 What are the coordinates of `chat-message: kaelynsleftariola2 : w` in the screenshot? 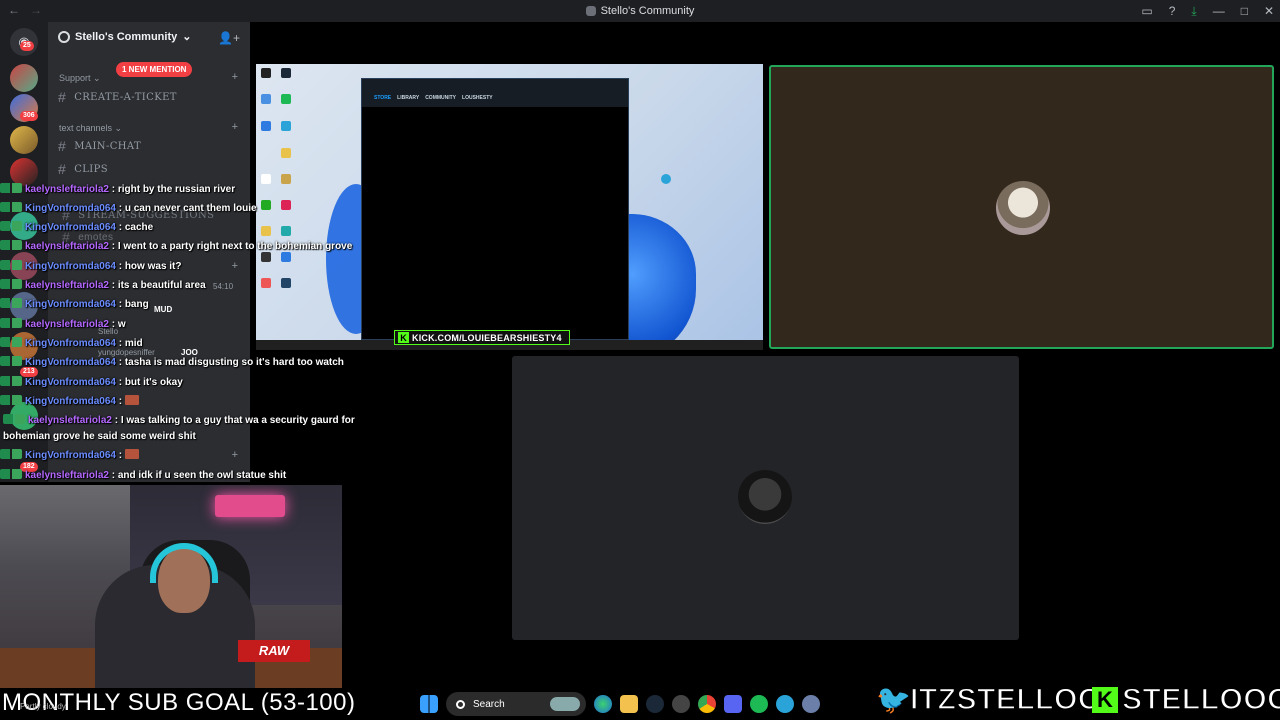 It's located at (63, 324).